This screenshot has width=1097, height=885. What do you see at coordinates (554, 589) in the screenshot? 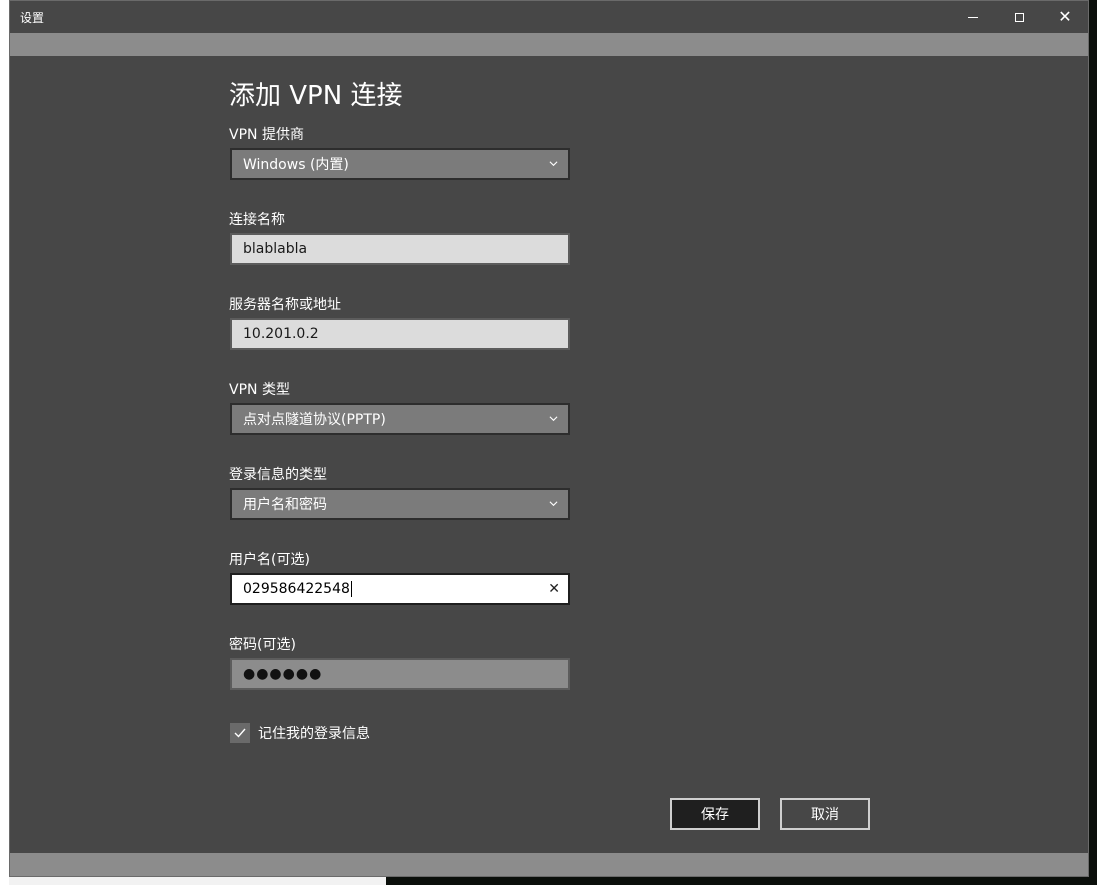
I see `clear-icon: ✕` at bounding box center [554, 589].